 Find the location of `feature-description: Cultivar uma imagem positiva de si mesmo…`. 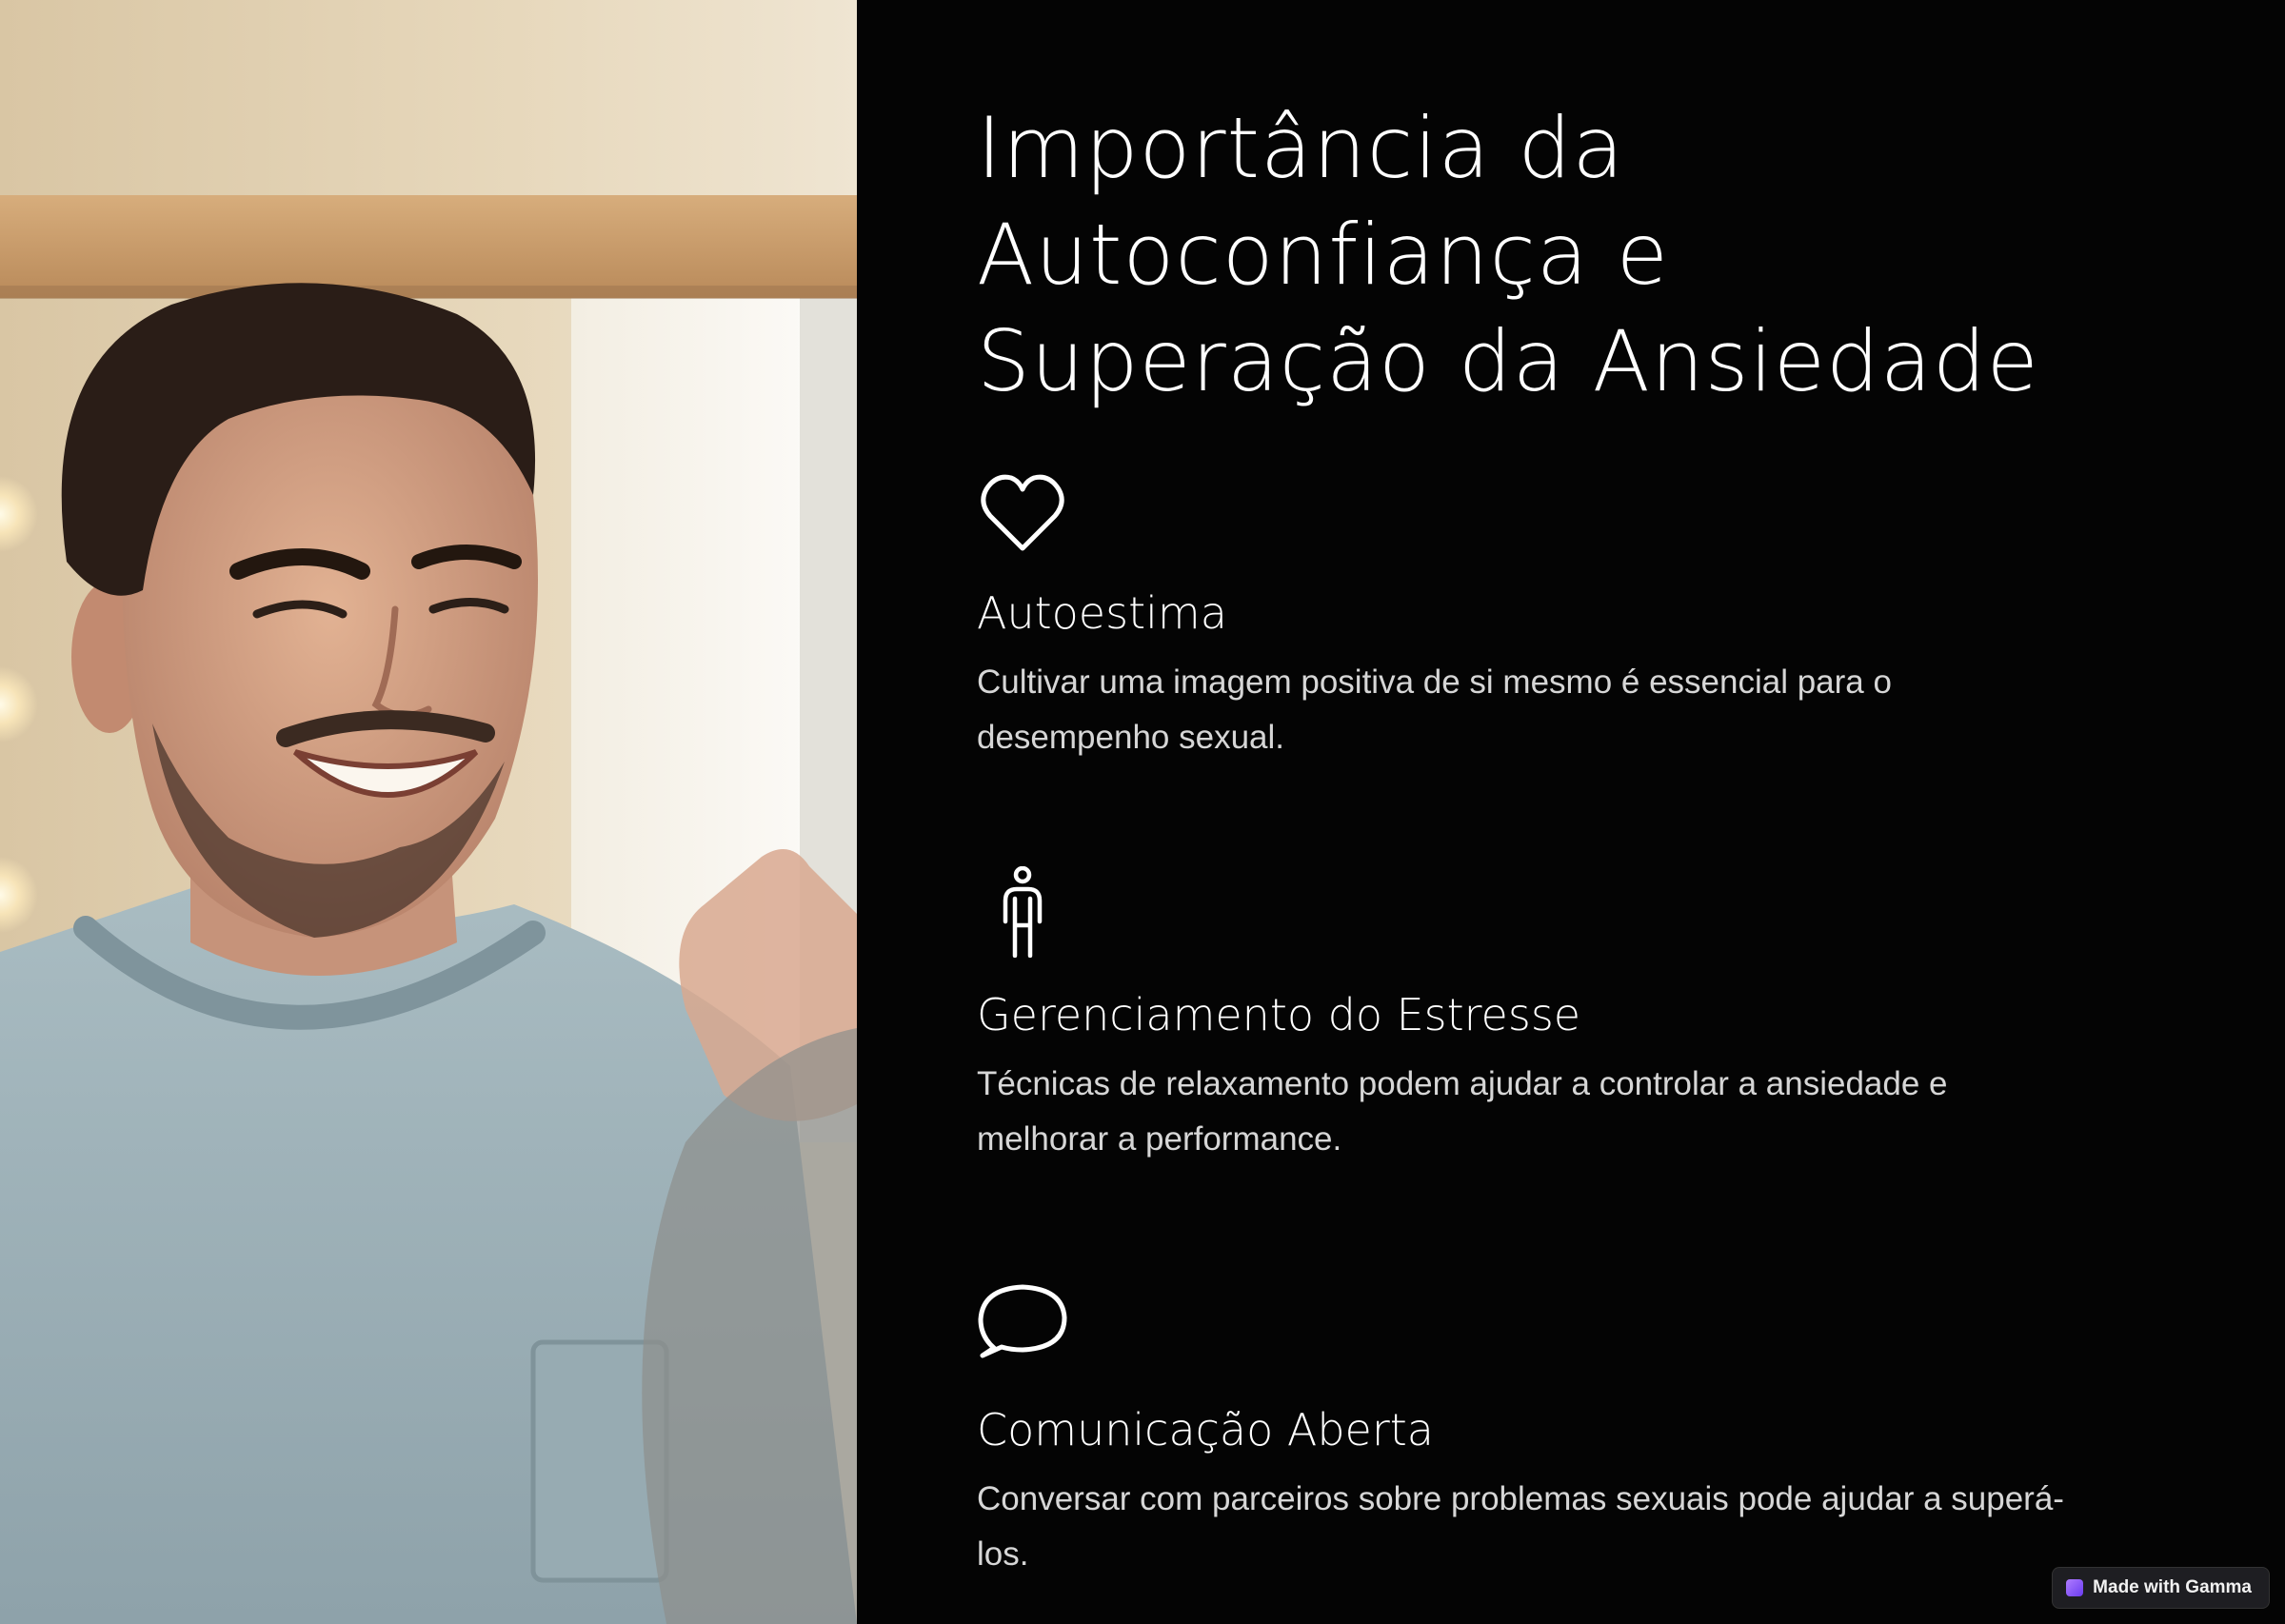

feature-description: Cultivar uma imagem positiva de si mesmo… is located at coordinates (1434, 710).